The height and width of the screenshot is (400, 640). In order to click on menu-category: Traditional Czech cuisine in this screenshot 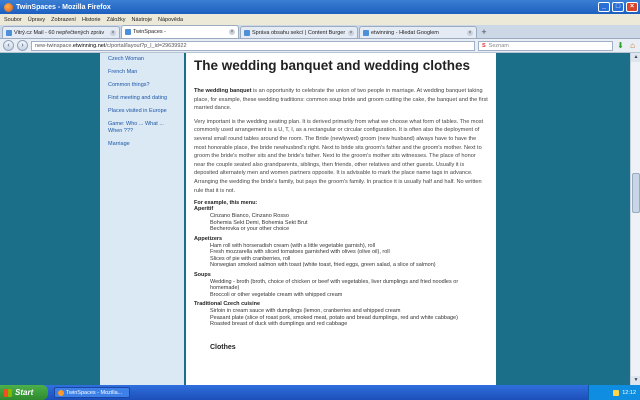, I will do `click(227, 304)`.